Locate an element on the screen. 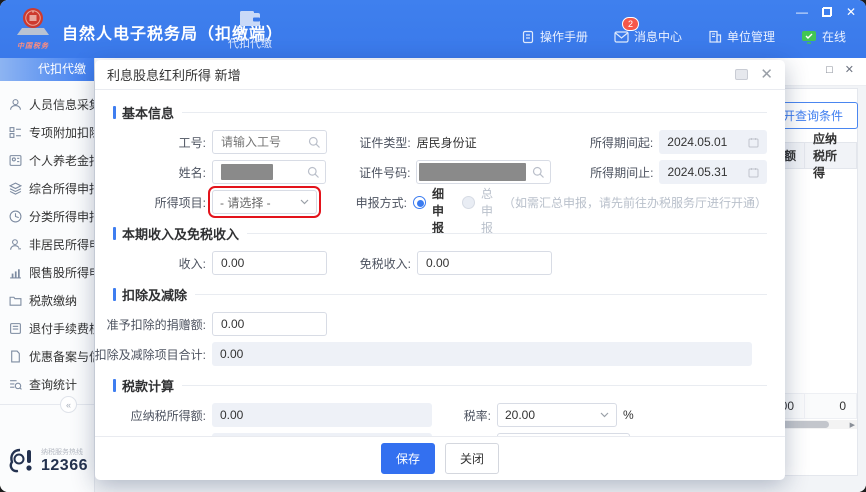 This screenshot has width=866, height=492. tab-withholding-module: 代扣代缴 is located at coordinates (250, 30).